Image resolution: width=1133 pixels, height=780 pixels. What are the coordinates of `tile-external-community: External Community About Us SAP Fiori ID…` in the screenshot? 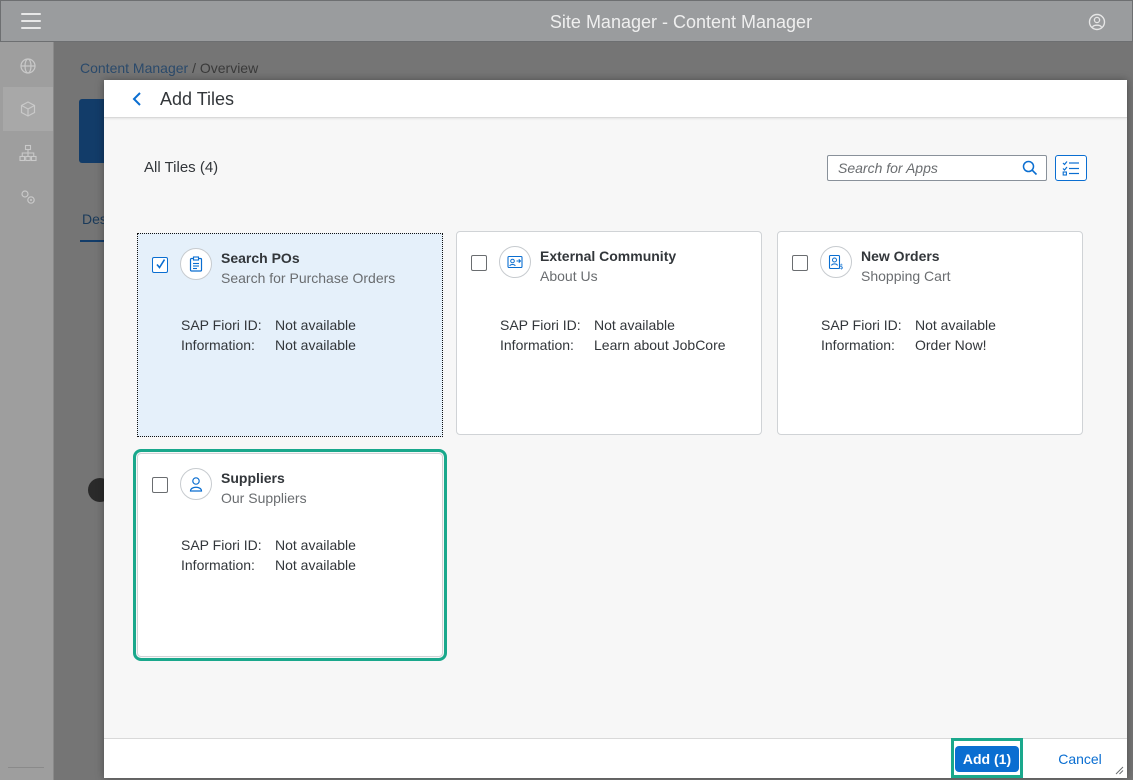 It's located at (609, 333).